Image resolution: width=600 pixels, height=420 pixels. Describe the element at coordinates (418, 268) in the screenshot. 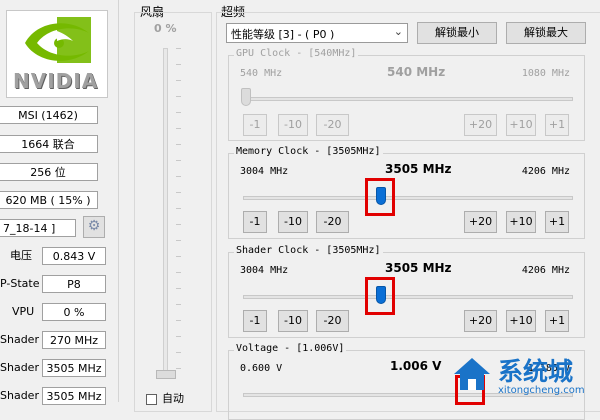

I see `shader-clock-current: 3505 MHz` at that location.